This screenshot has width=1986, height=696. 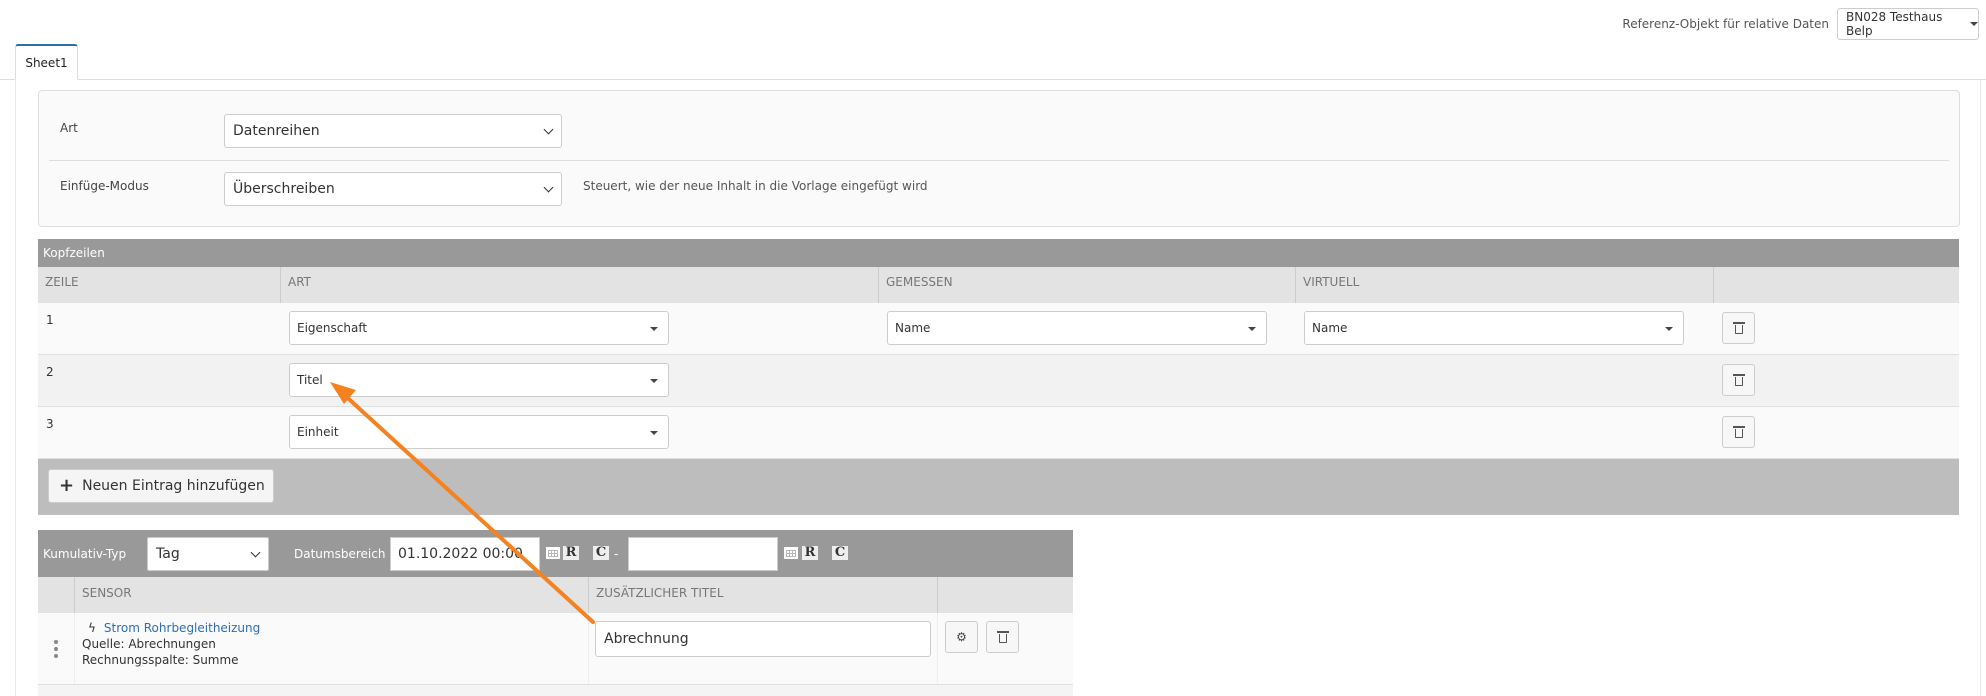 I want to click on lightning-icon: ϟ, so click(x=92, y=628).